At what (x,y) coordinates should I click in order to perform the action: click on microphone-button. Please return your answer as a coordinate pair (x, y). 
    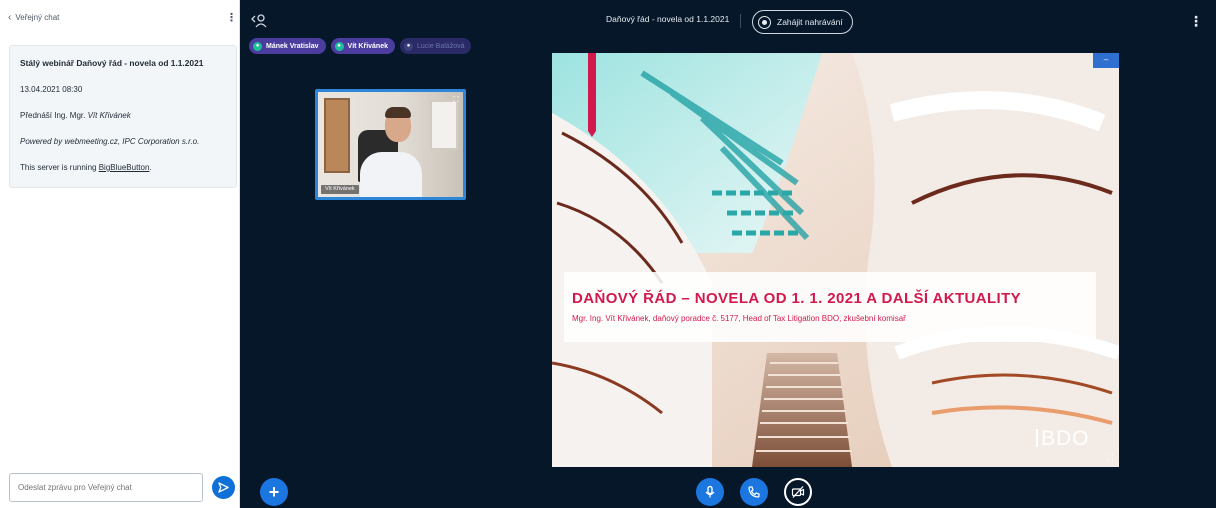
    Looking at the image, I should click on (710, 492).